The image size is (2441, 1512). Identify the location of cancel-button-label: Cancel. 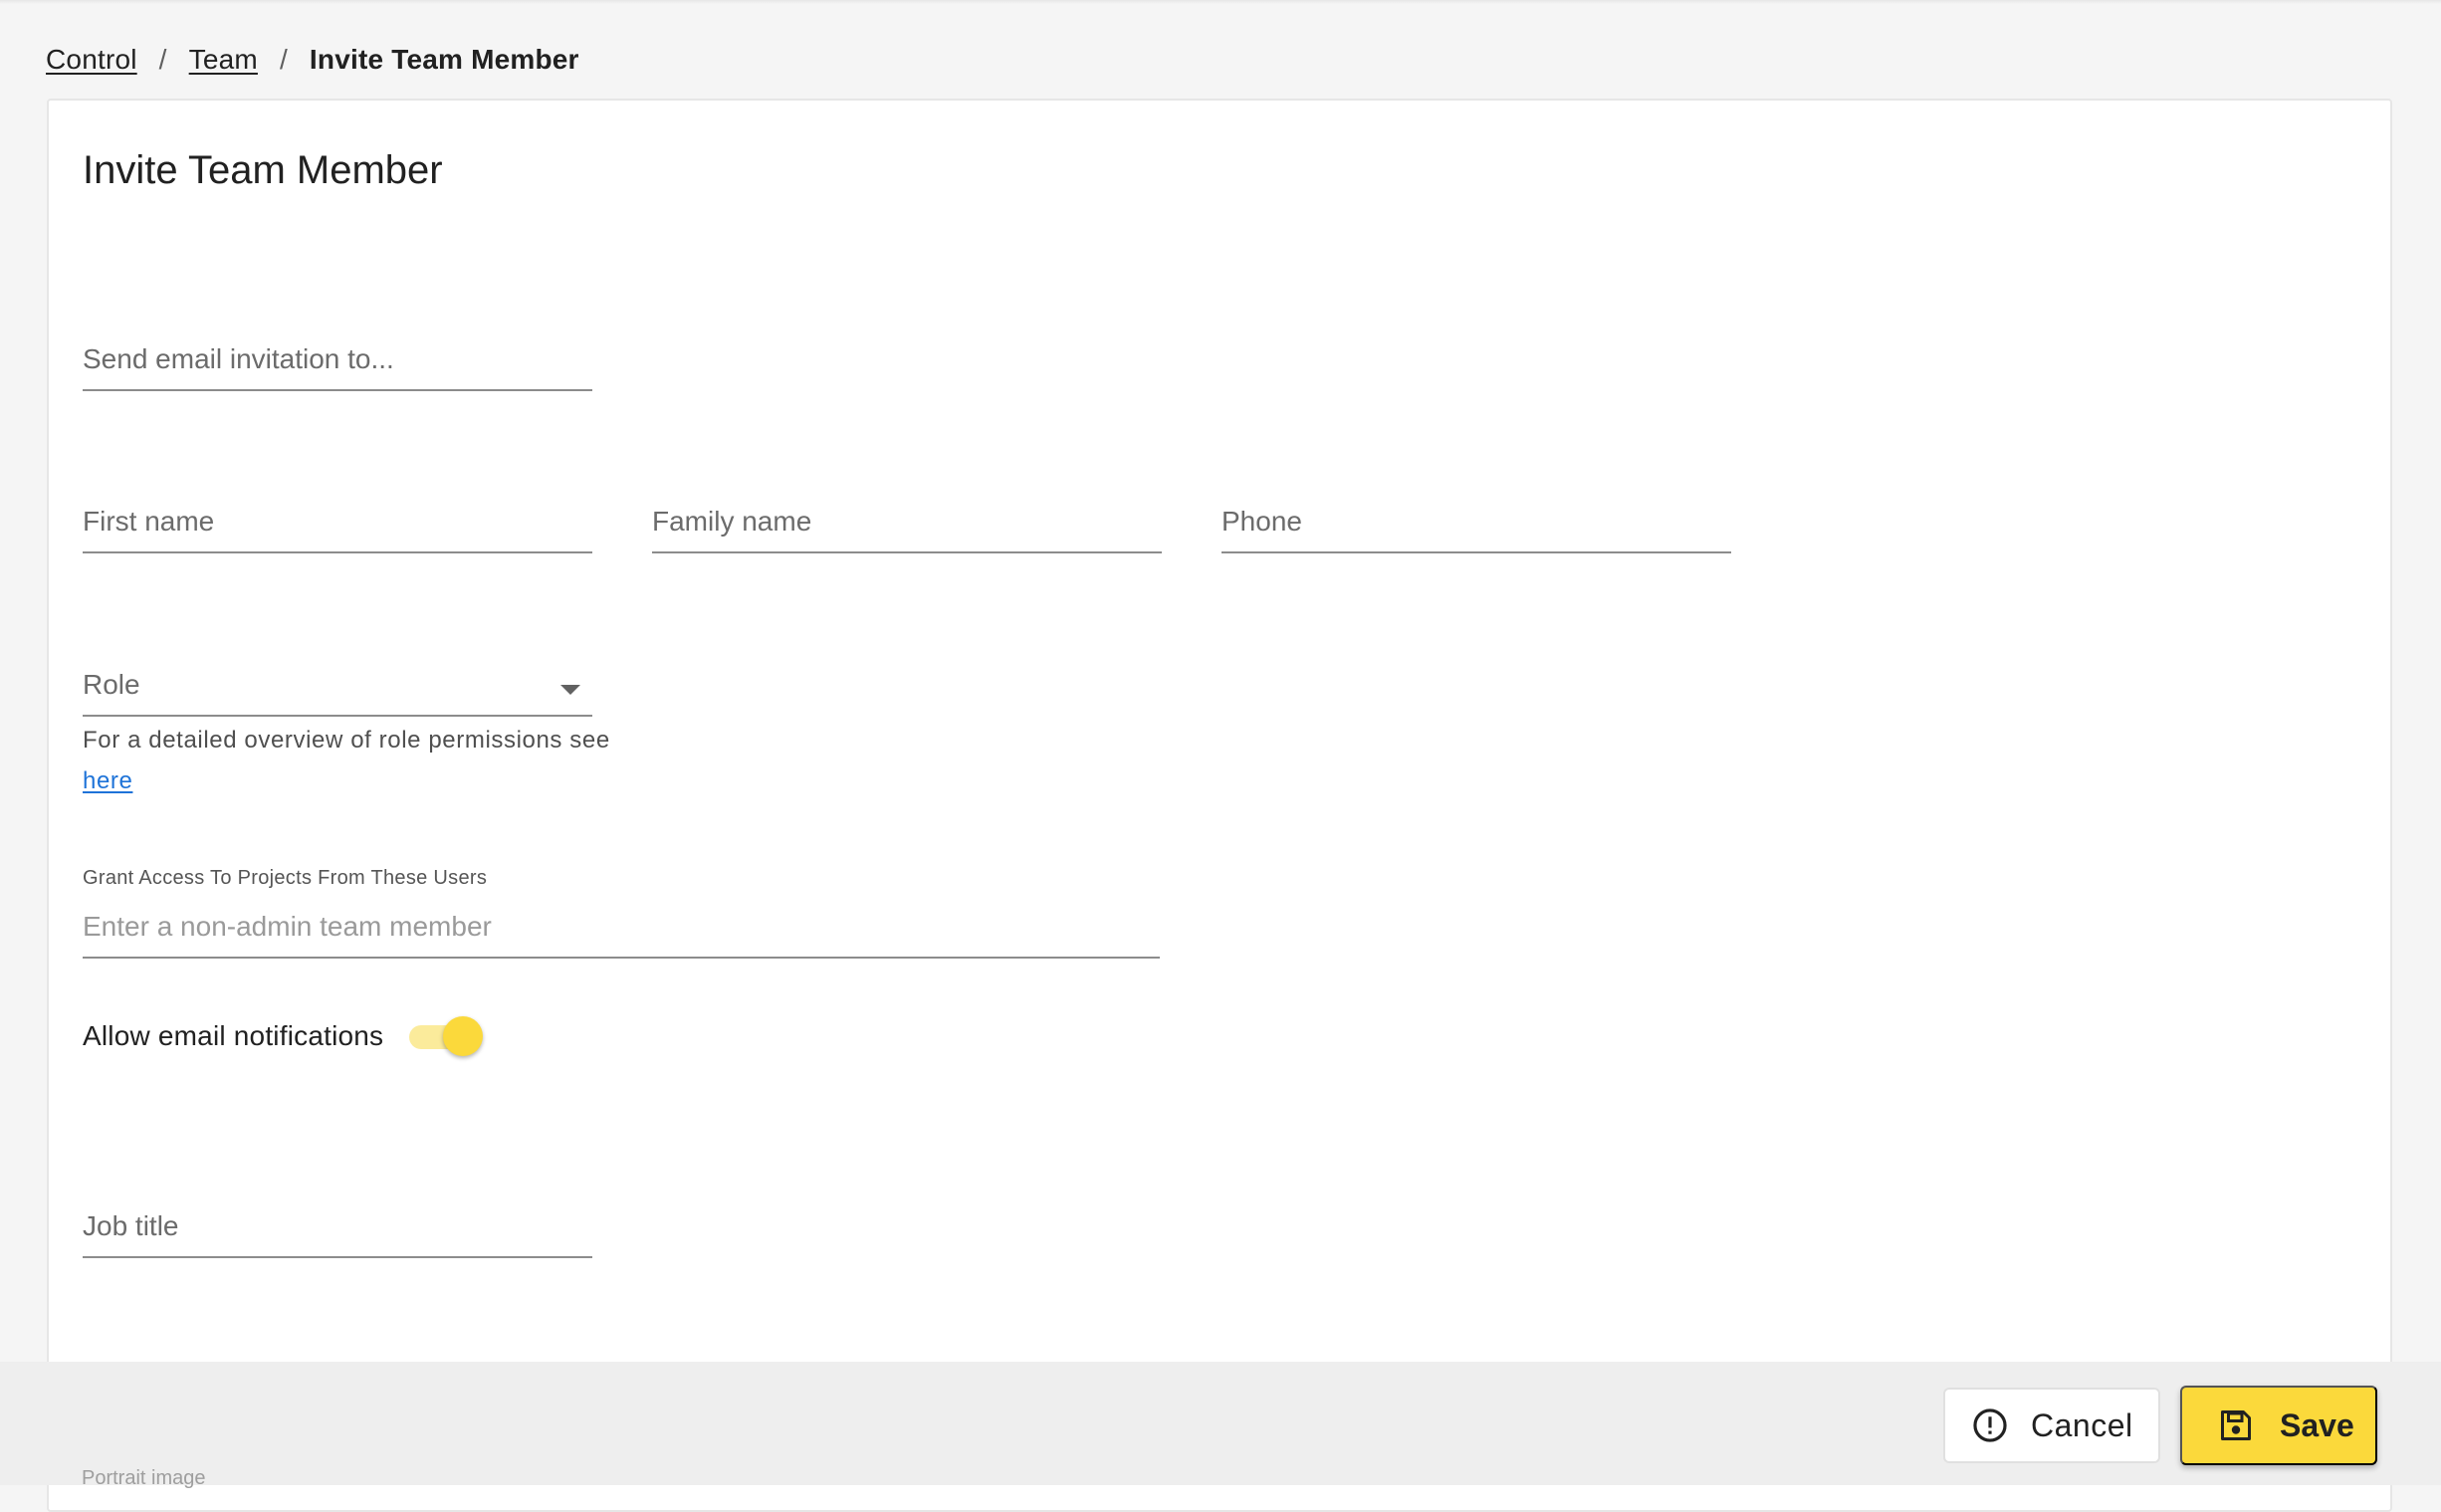
(2082, 1424).